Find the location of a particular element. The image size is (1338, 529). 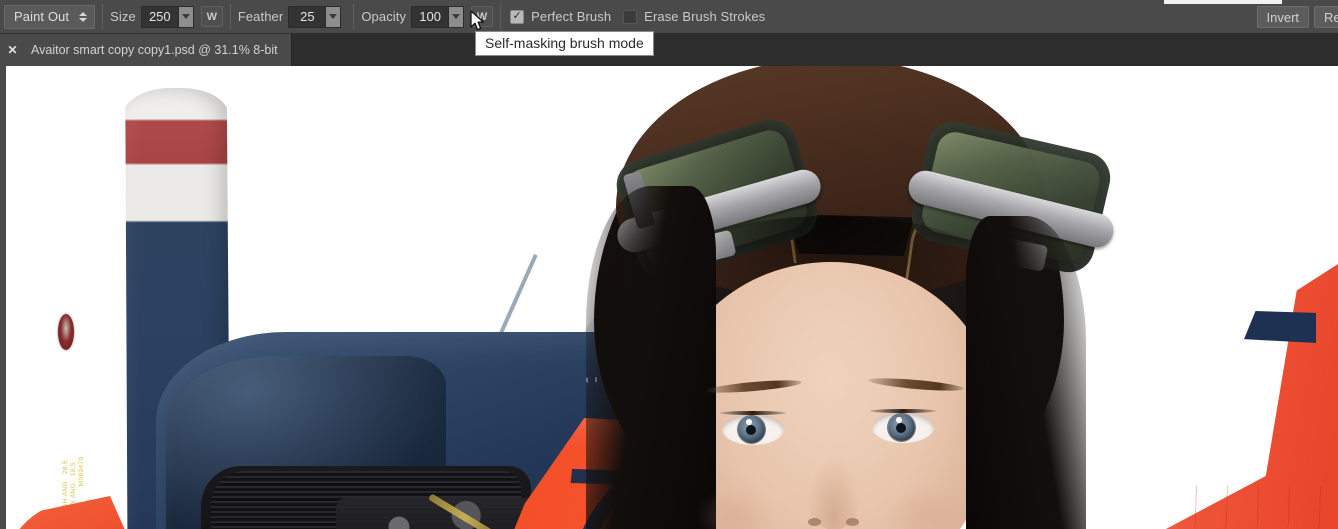

brush-size-group: Size 250 W is located at coordinates (166, 17).